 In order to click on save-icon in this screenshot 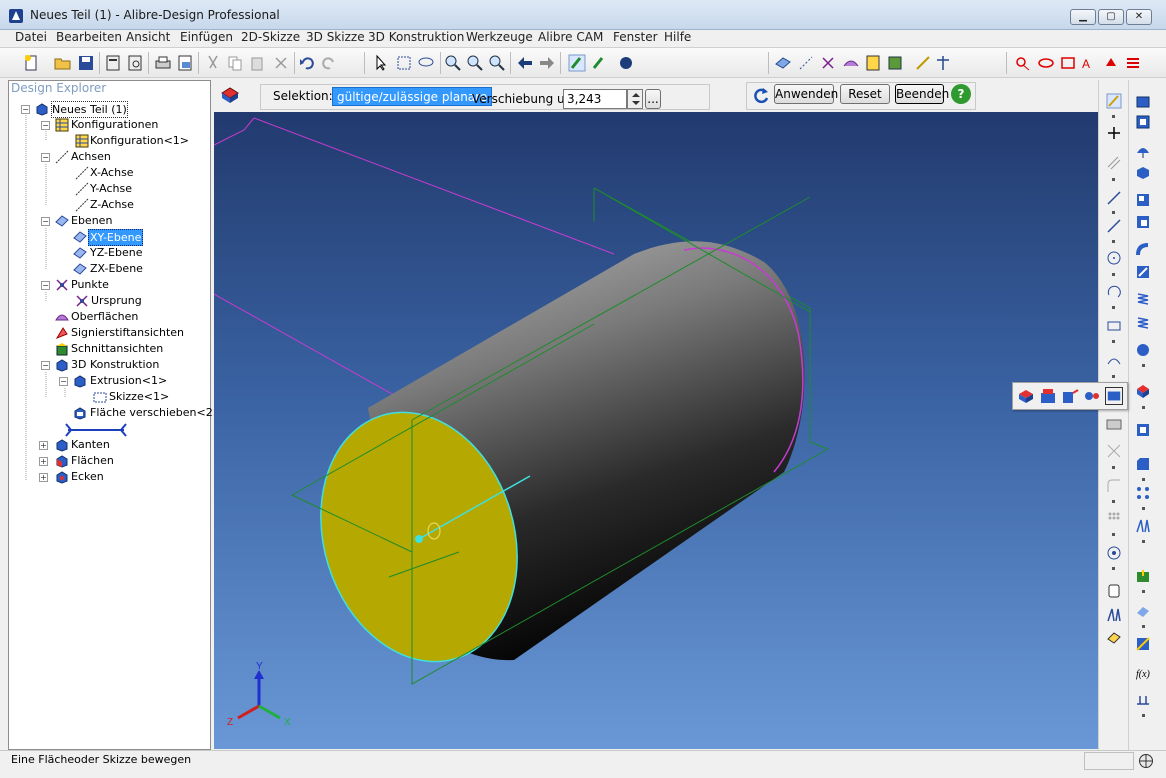, I will do `click(86, 63)`.